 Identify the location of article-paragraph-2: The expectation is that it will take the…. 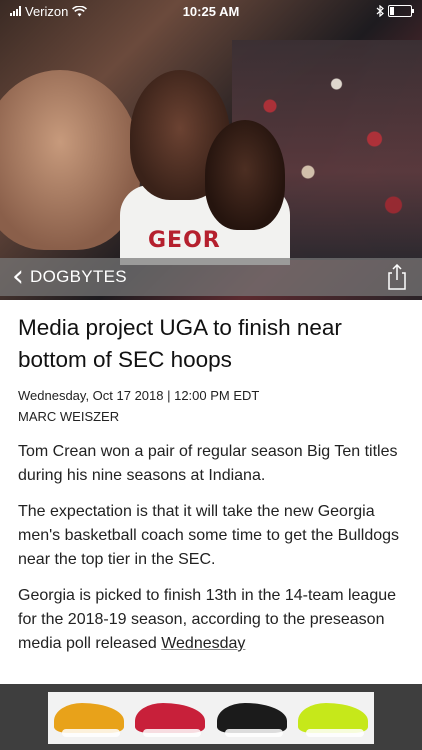
(209, 535).